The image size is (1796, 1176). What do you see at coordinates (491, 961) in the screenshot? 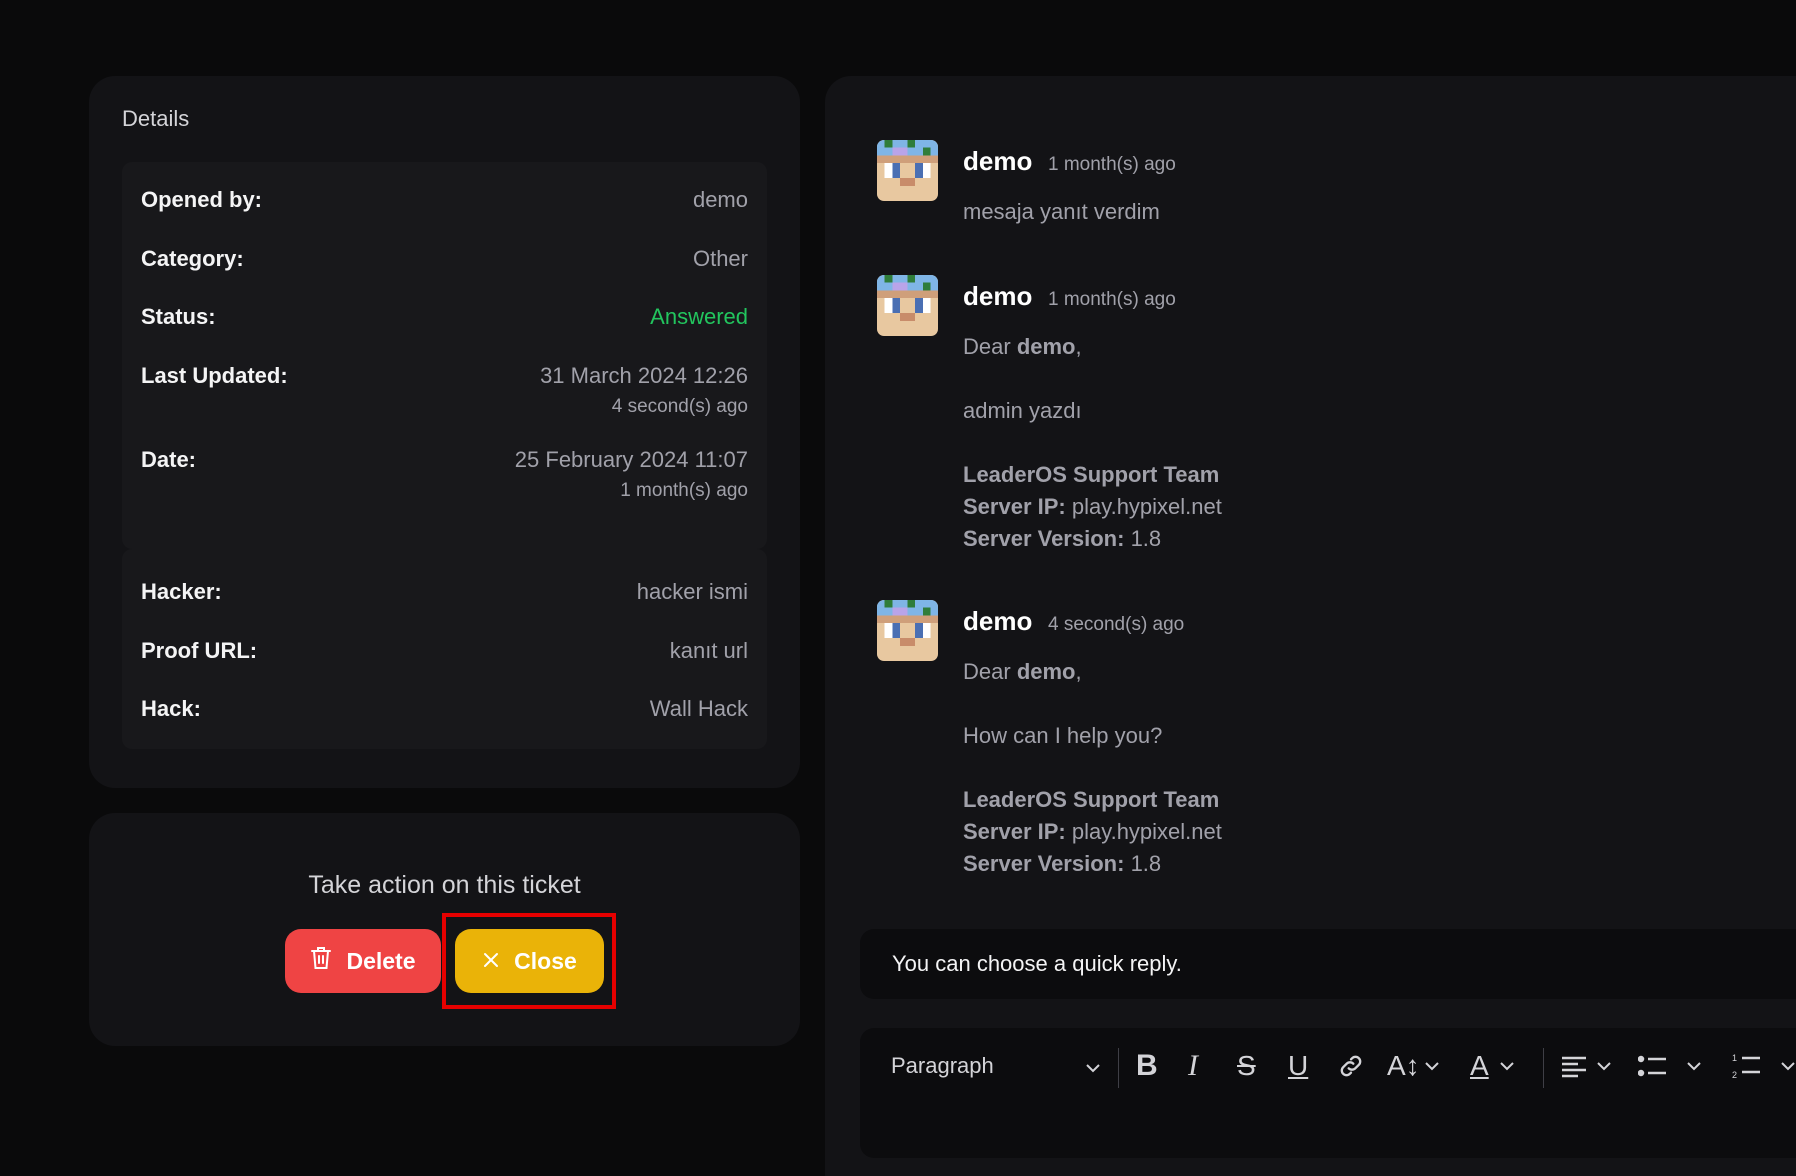
I see `close-icon` at bounding box center [491, 961].